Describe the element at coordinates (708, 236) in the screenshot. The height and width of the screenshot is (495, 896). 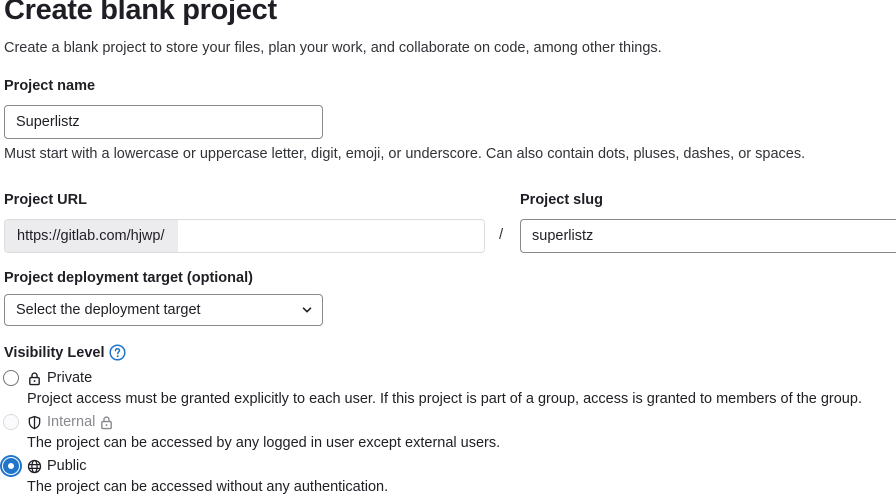
I see `project-slug-input: superlistz` at that location.